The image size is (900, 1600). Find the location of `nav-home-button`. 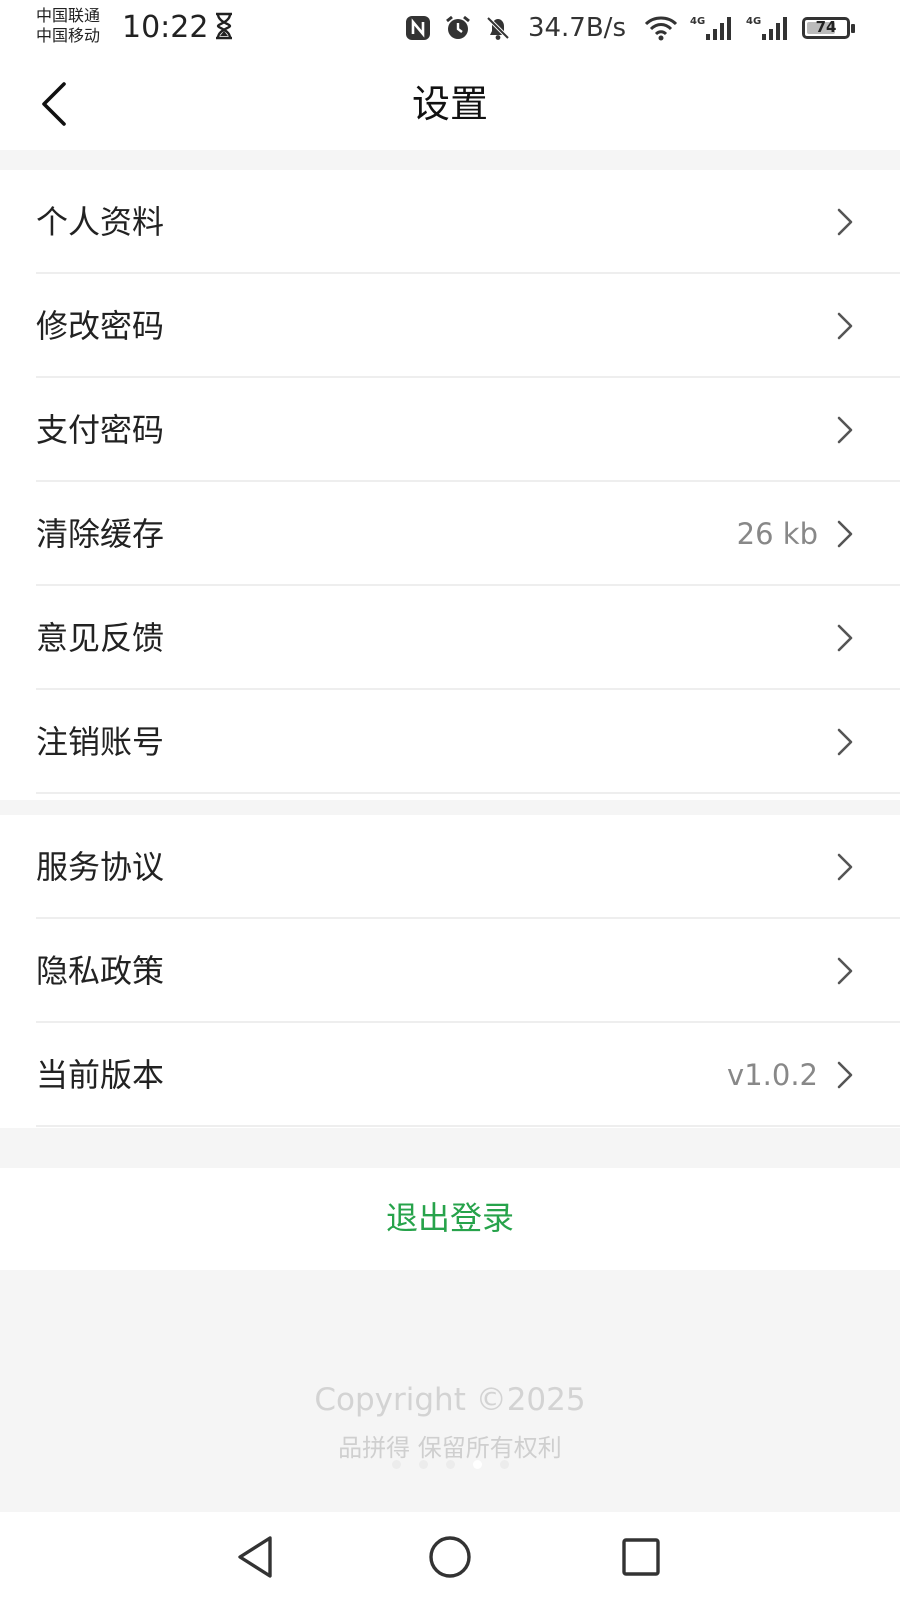

nav-home-button is located at coordinates (450, 1557).